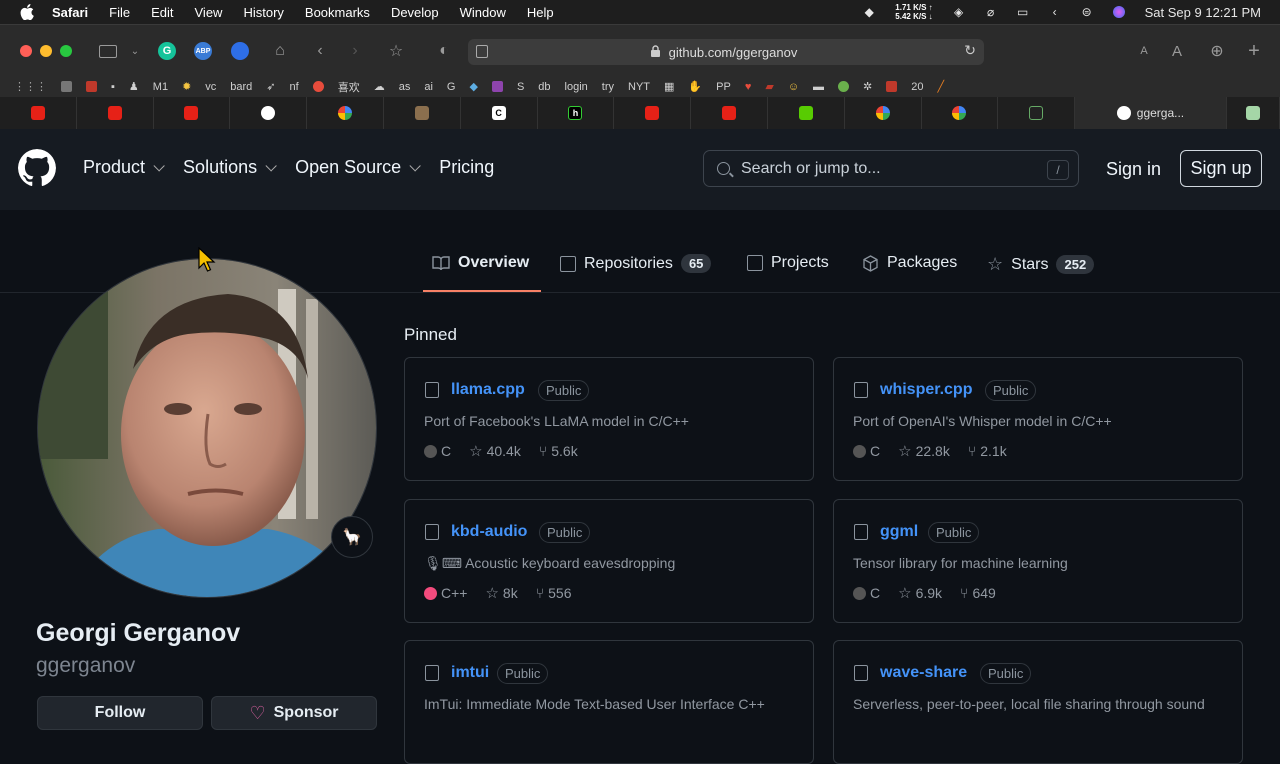  What do you see at coordinates (415, 12) in the screenshot?
I see `menu-develop: Develop` at bounding box center [415, 12].